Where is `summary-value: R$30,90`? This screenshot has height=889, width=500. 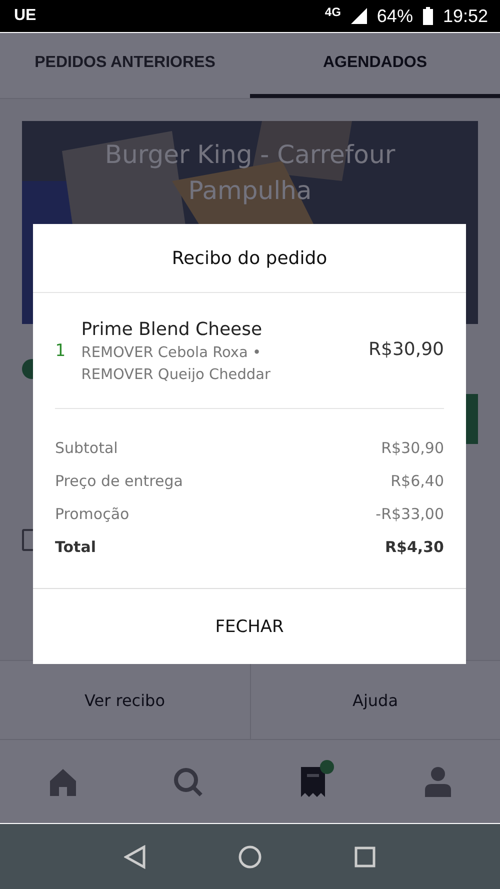 summary-value: R$30,90 is located at coordinates (412, 447).